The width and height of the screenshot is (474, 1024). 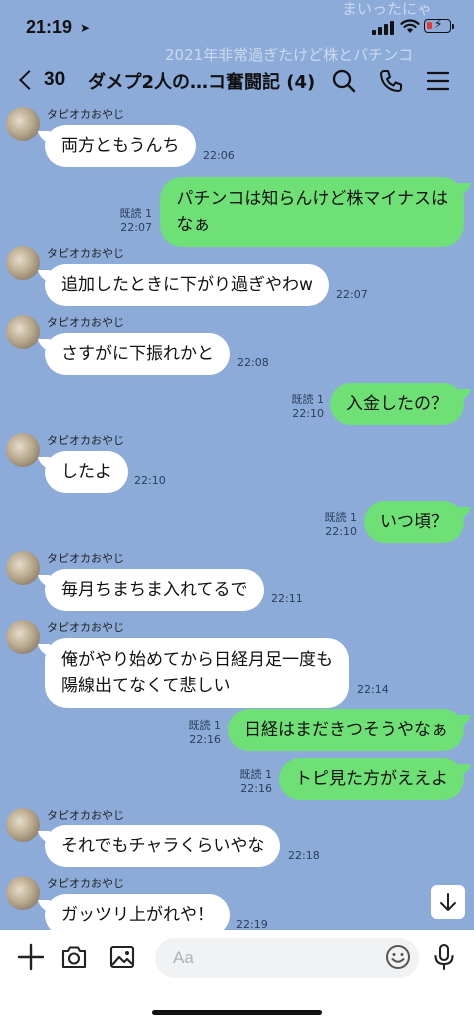 What do you see at coordinates (197, 673) in the screenshot?
I see `message-bubble: 俺がやり始めてから日経月足一度も 陽線出てなくて悲しい` at bounding box center [197, 673].